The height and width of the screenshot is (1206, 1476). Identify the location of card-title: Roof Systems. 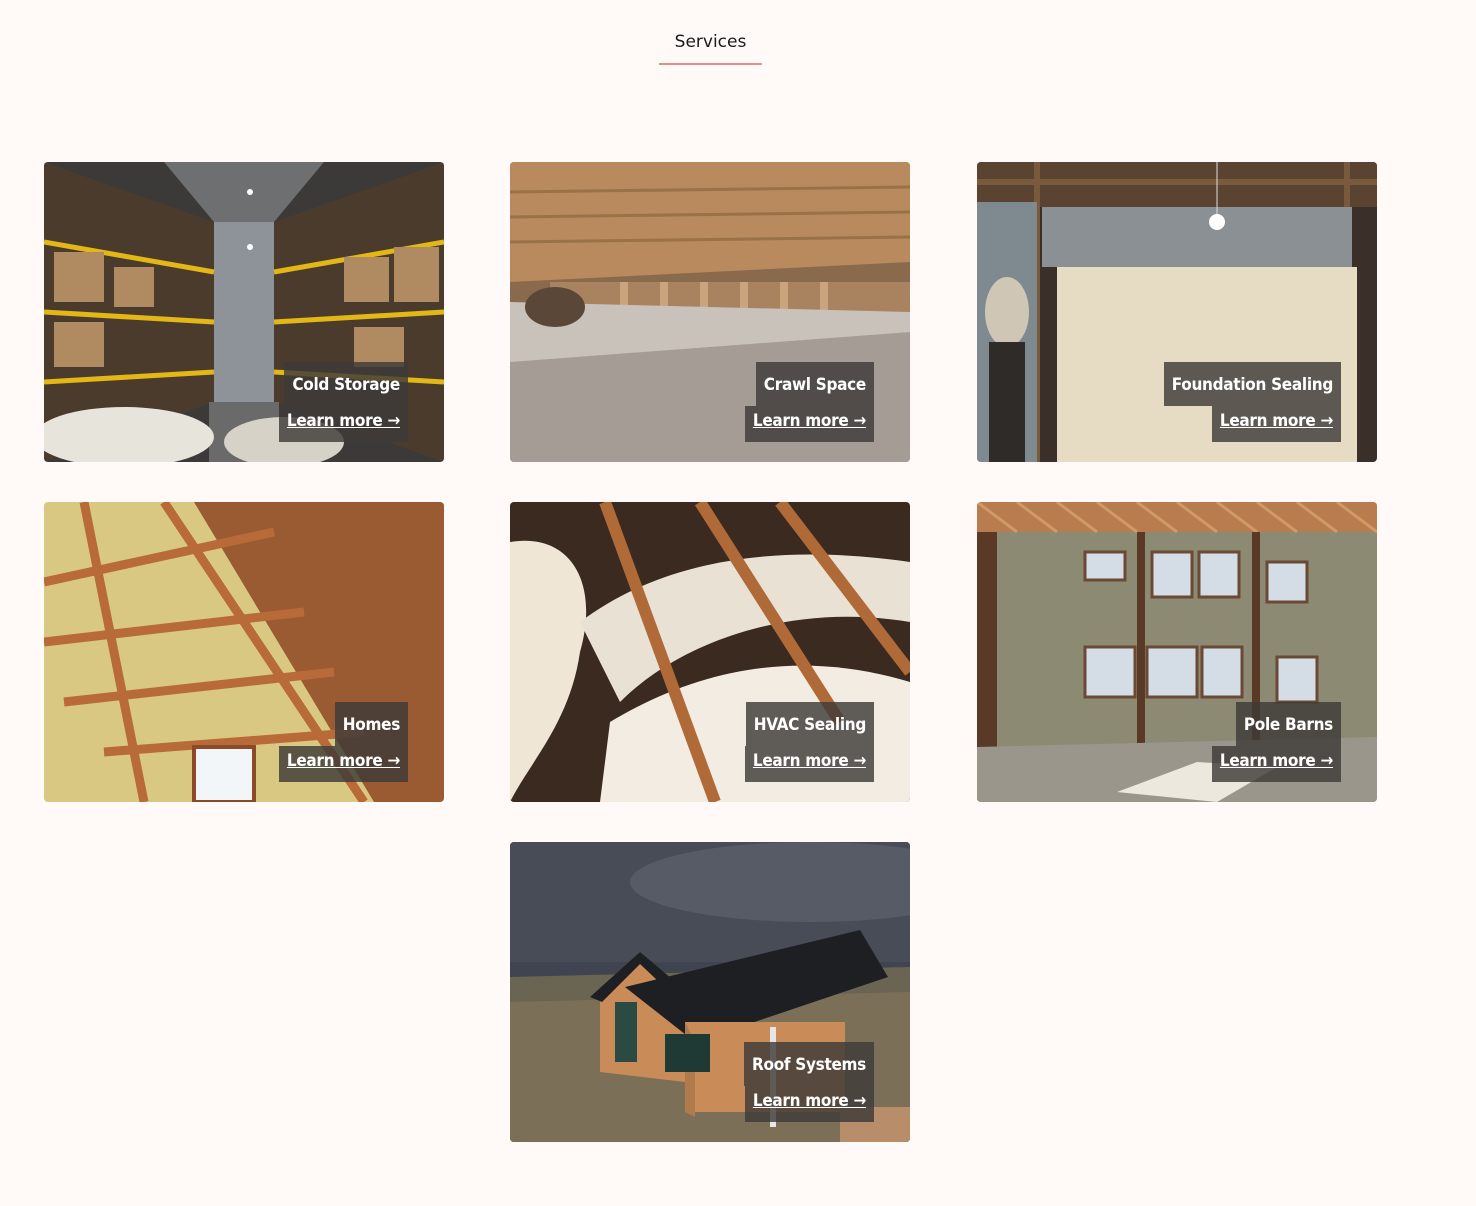
(809, 1064).